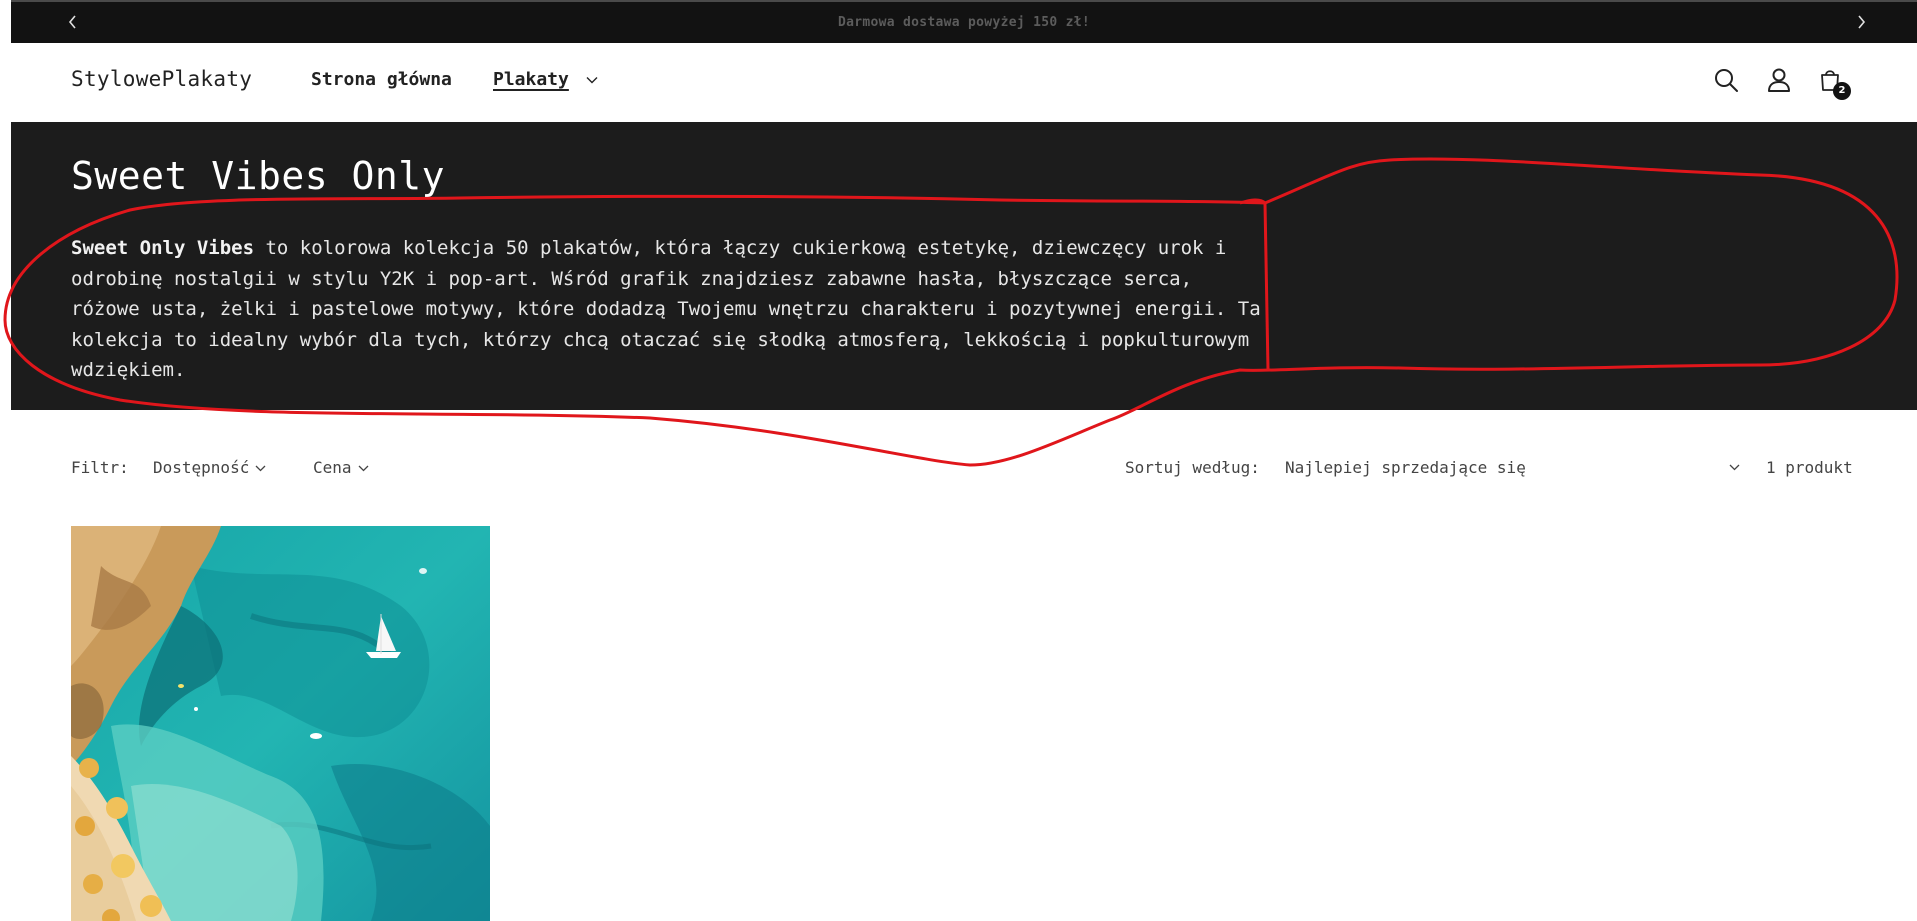 This screenshot has width=1917, height=921. I want to click on sort-select: Najlepiej sprzedające się, so click(1512, 467).